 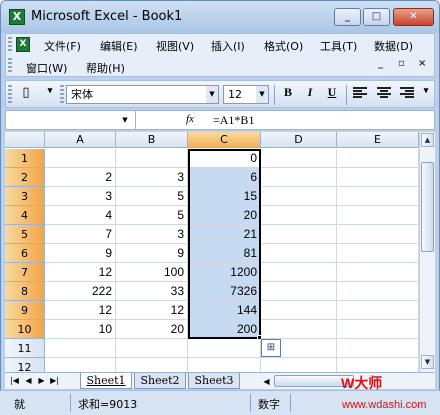 I want to click on row-header: 5, so click(x=25, y=234).